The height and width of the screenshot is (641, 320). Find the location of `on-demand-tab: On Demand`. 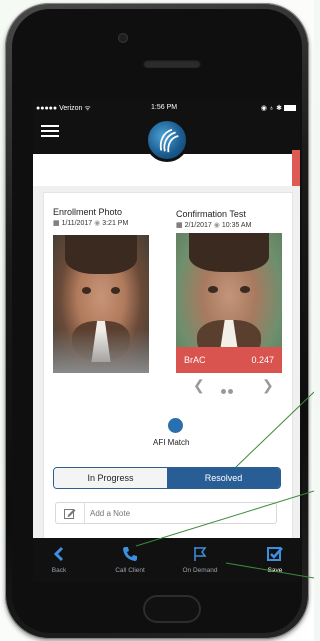

on-demand-tab: On Demand is located at coordinates (200, 560).